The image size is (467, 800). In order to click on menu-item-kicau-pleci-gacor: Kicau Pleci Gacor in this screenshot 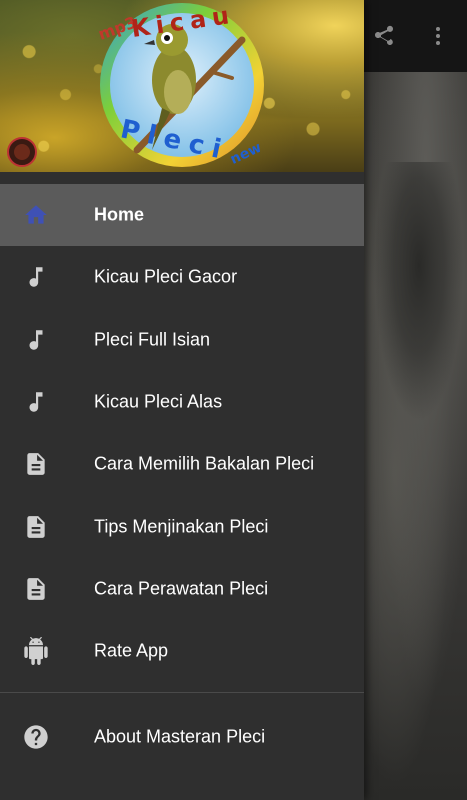, I will do `click(182, 277)`.